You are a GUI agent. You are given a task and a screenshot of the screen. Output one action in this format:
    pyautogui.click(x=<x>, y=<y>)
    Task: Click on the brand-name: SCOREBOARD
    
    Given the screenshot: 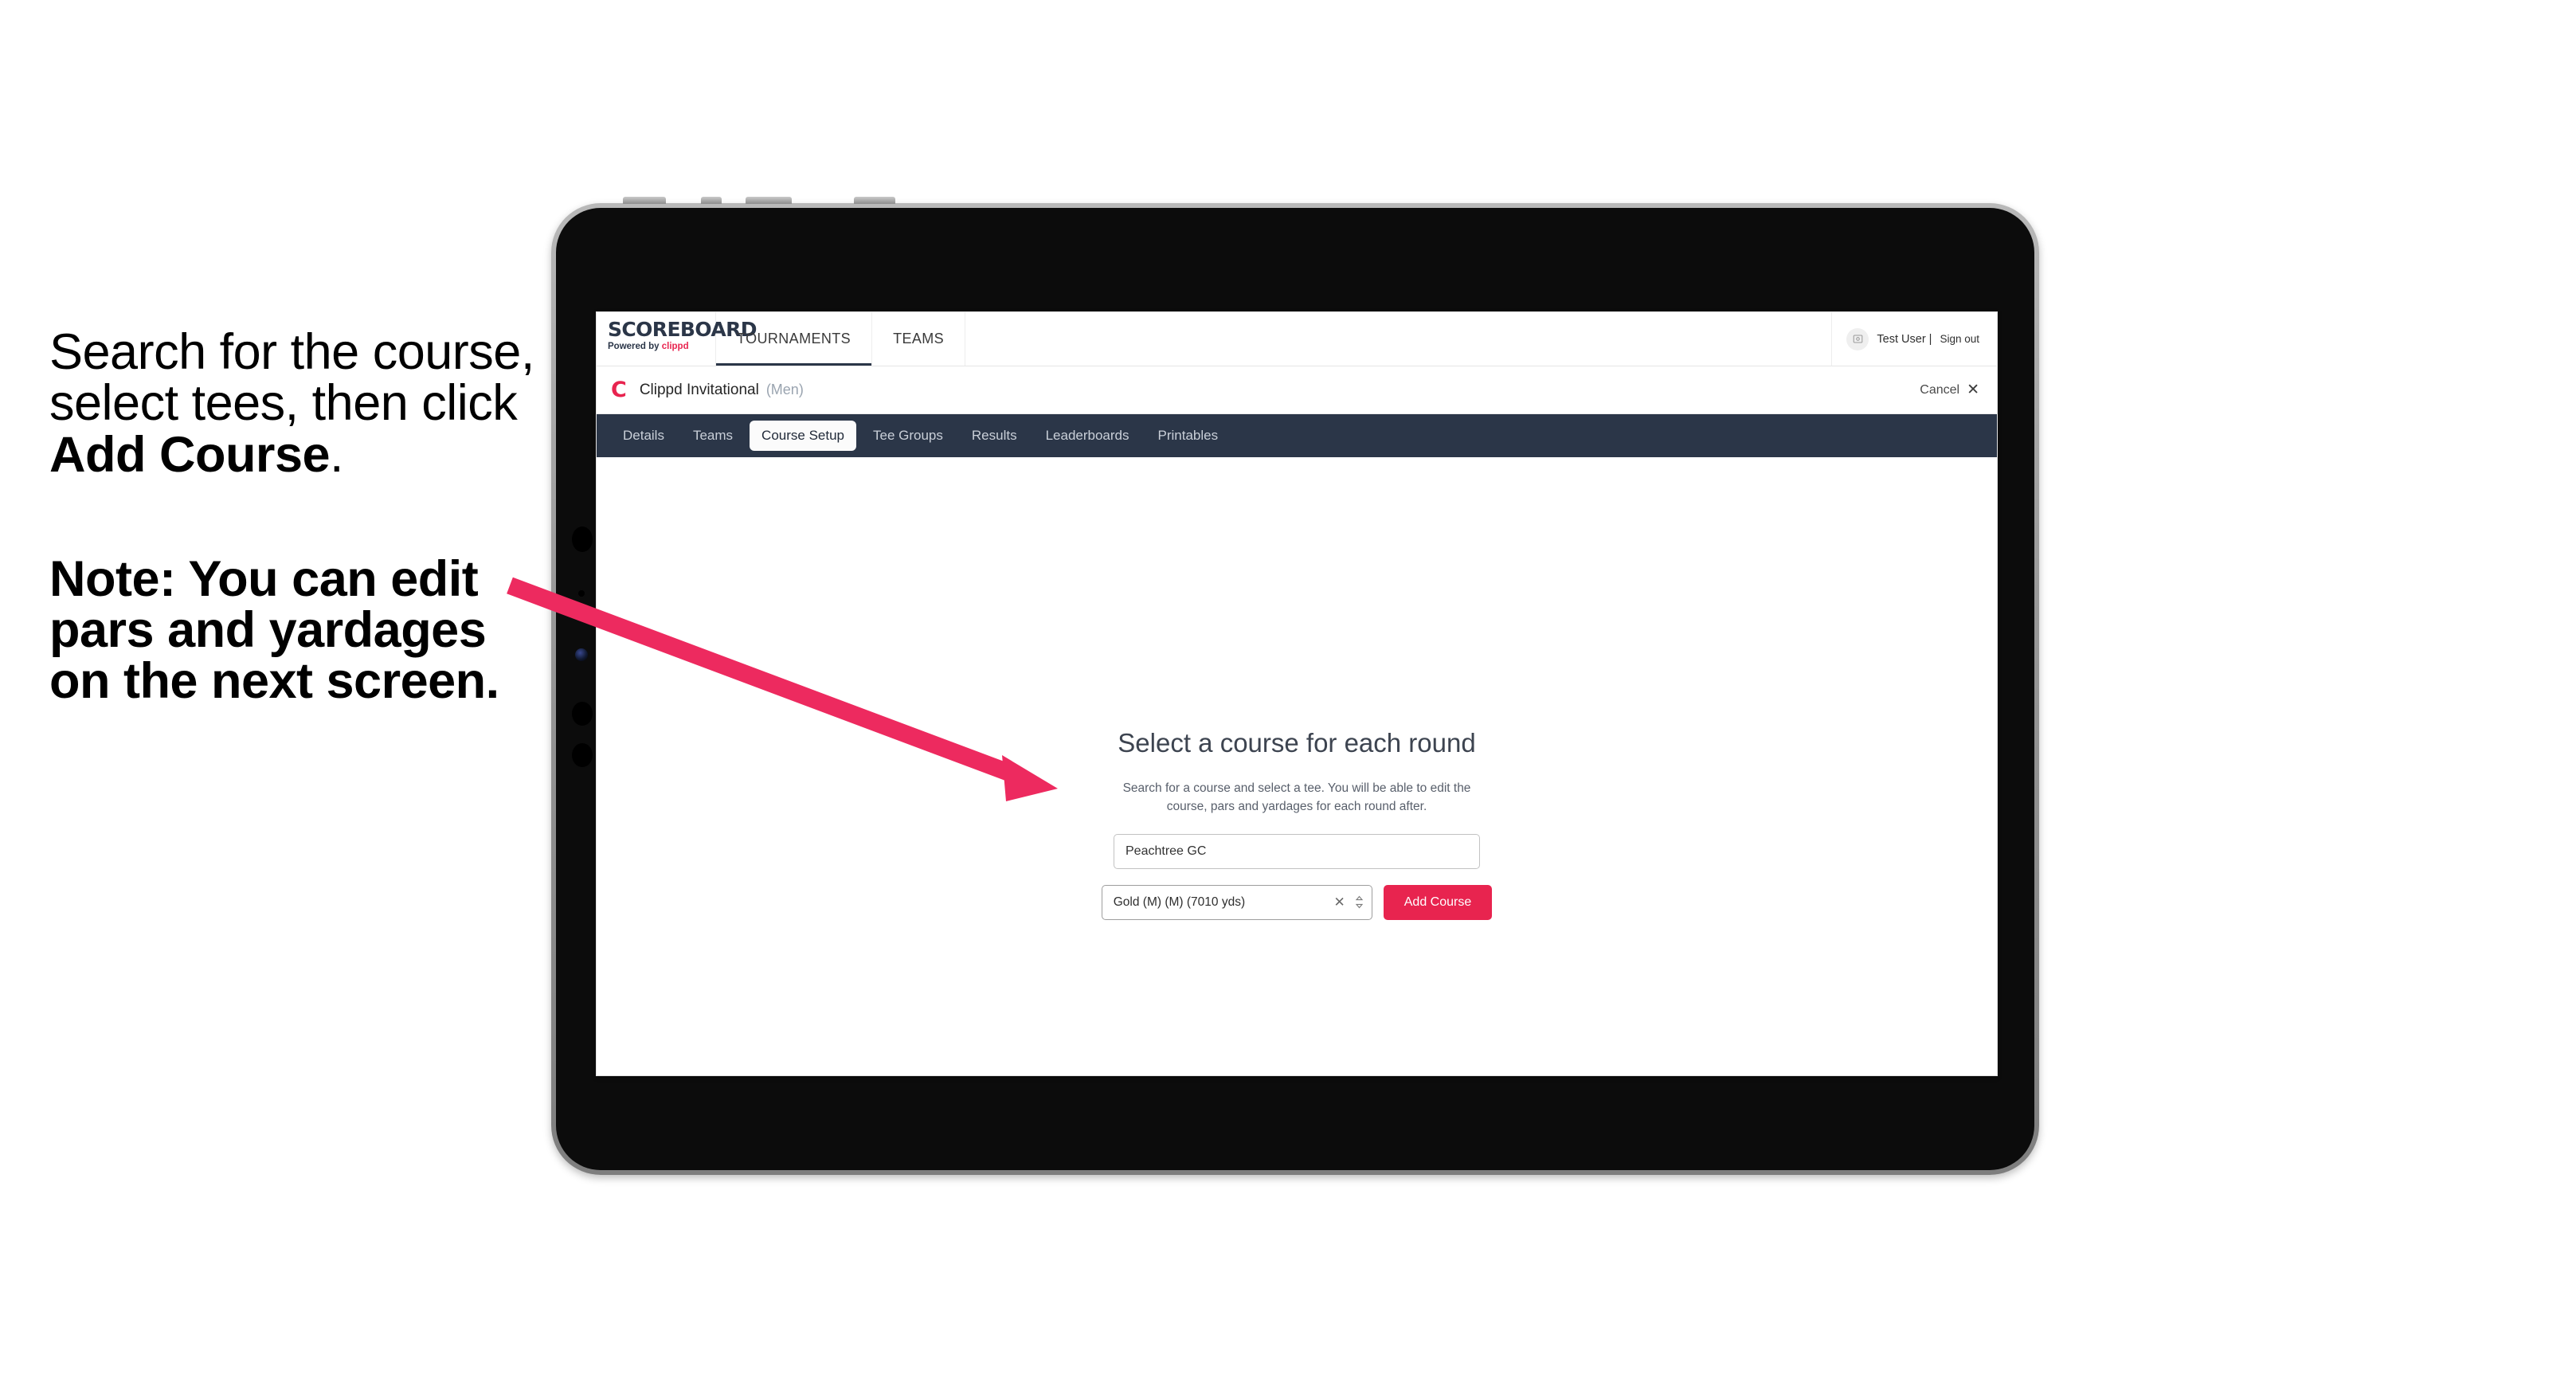 What is the action you would take?
    pyautogui.click(x=683, y=329)
    